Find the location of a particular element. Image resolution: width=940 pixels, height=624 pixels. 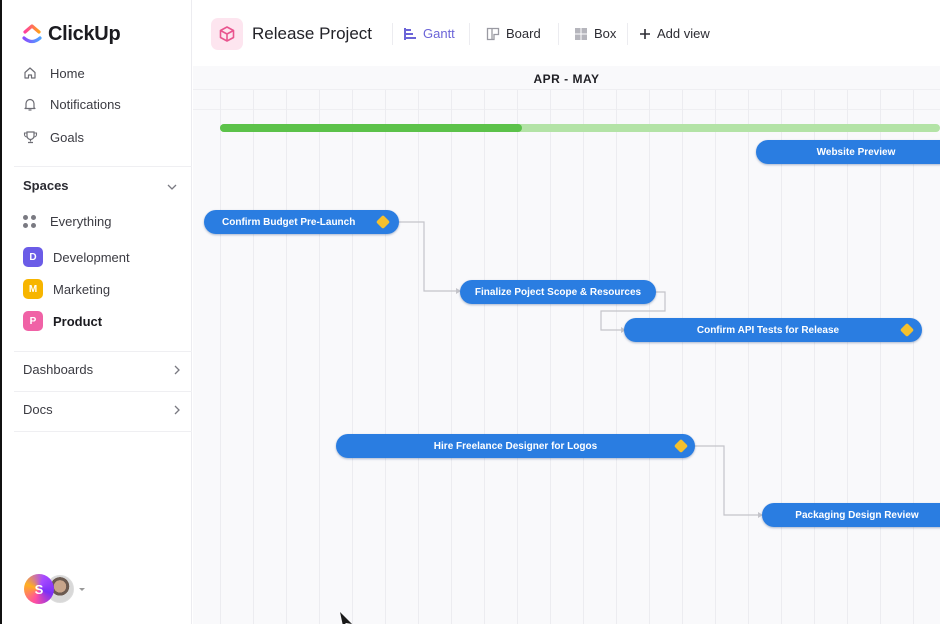

space-marketing-label: Marketing is located at coordinates (82, 289).